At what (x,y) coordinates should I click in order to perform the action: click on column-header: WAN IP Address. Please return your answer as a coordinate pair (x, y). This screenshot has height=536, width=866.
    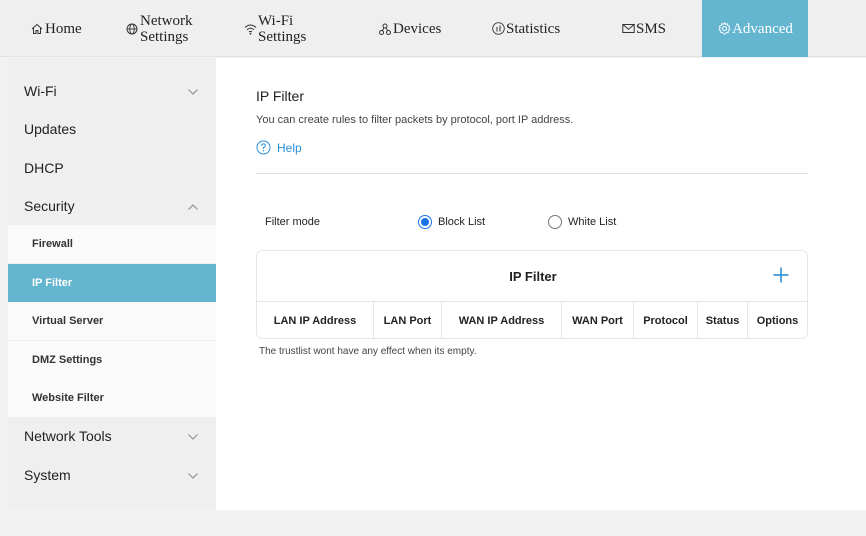
    Looking at the image, I should click on (502, 320).